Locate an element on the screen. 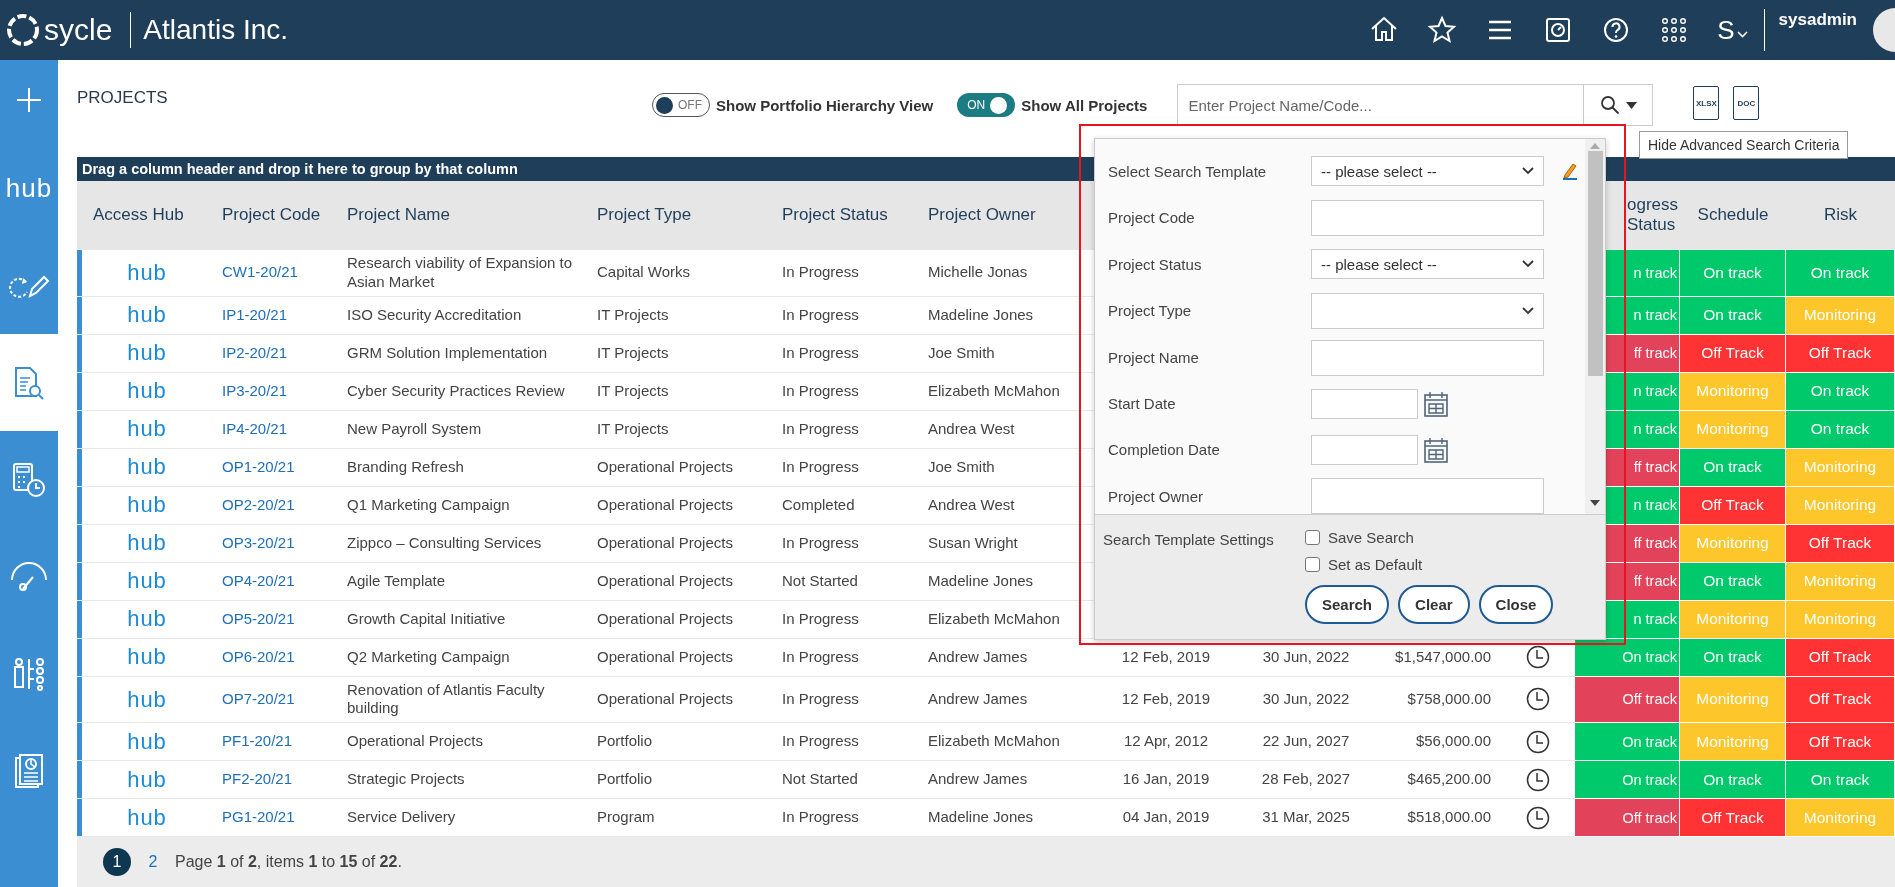  panel-button: Clear is located at coordinates (1434, 604).